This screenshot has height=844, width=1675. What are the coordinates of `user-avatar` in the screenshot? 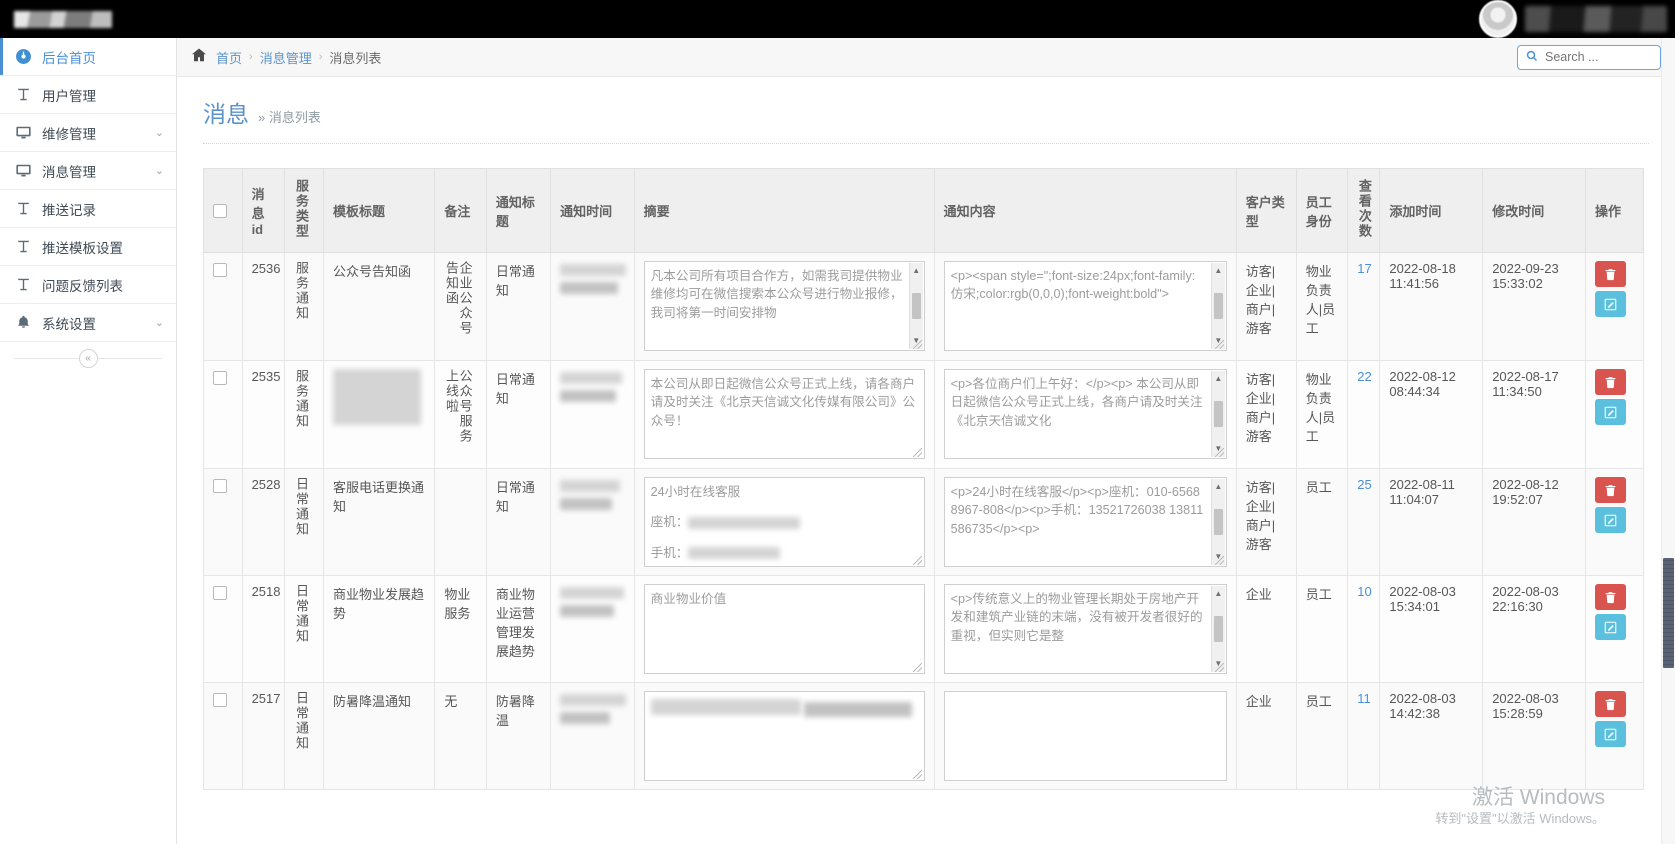 It's located at (1498, 19).